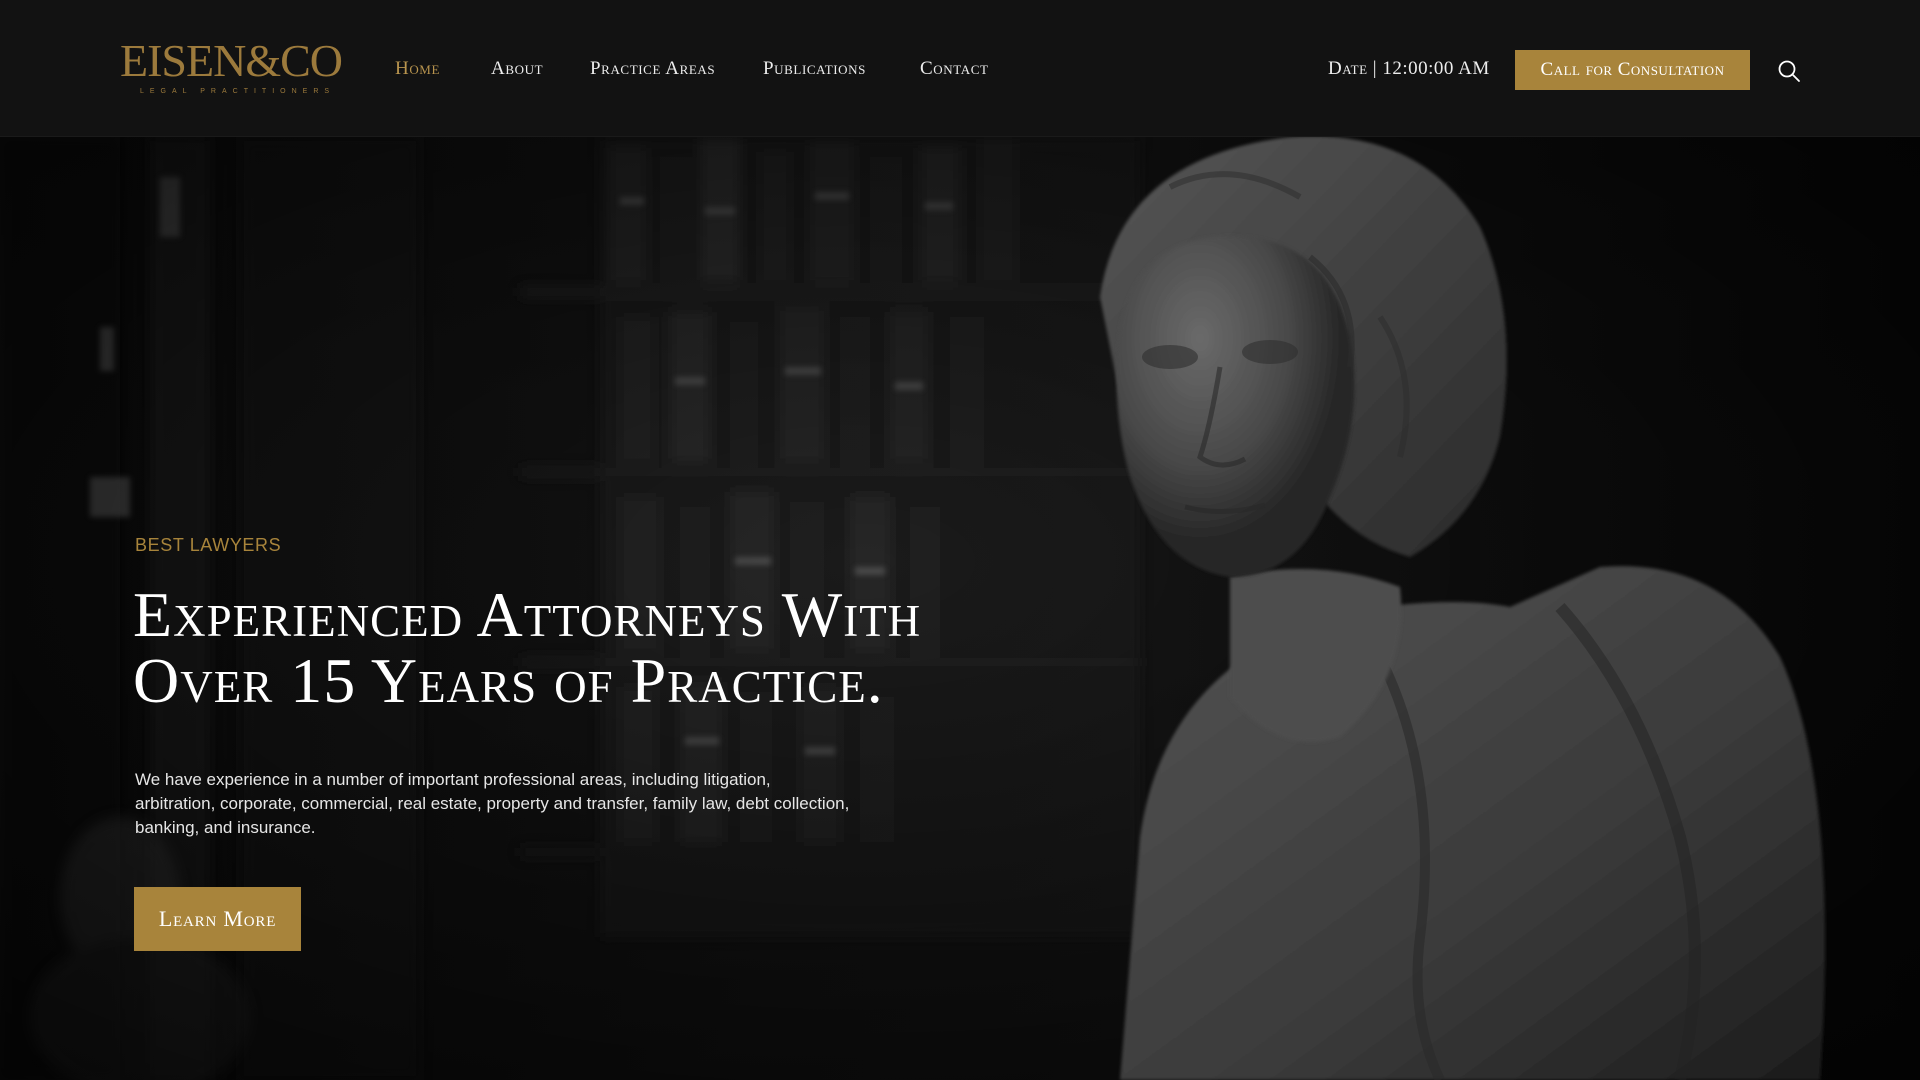 The image size is (1920, 1080). I want to click on nav-item-contact: Contact, so click(954, 69).